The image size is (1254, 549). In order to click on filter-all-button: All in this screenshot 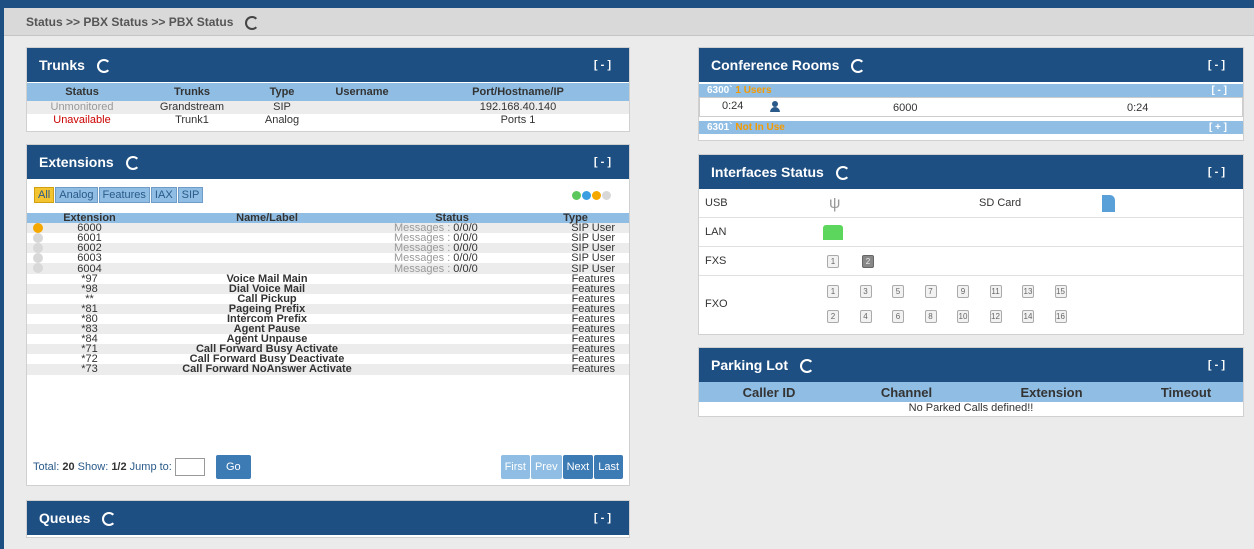, I will do `click(44, 195)`.